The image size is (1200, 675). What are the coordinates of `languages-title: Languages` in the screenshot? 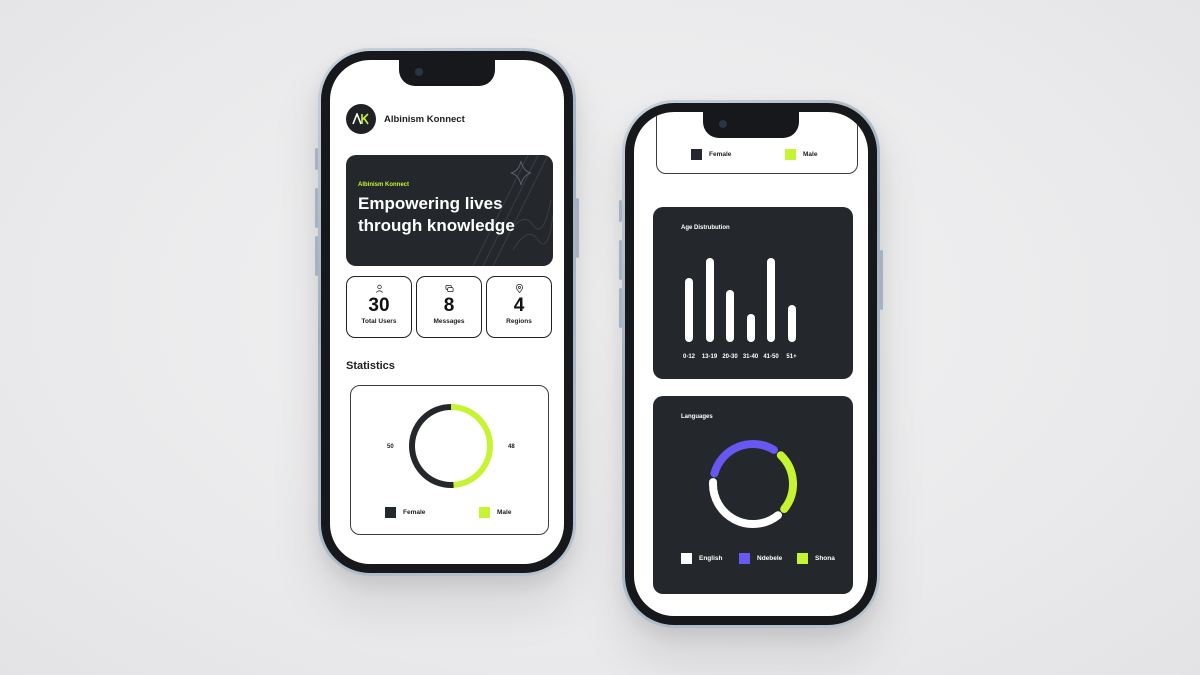 It's located at (697, 417).